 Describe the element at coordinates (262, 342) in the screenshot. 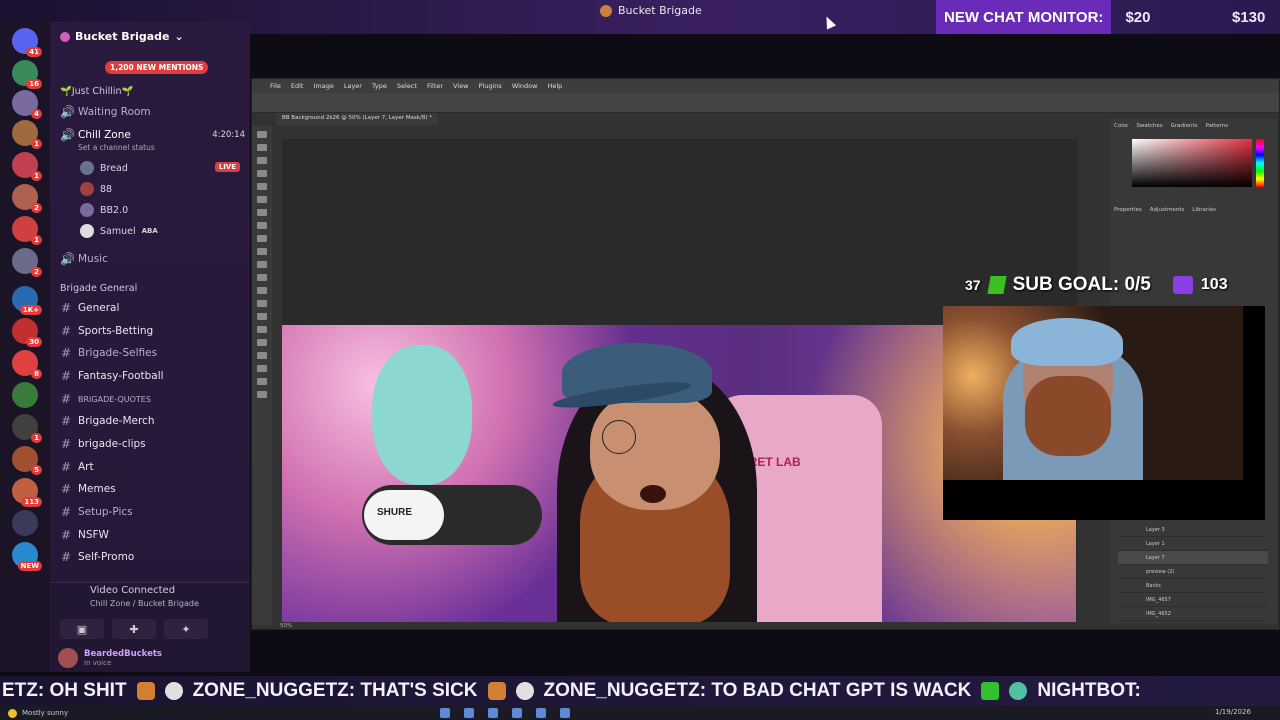

I see `type-tool-icon` at that location.